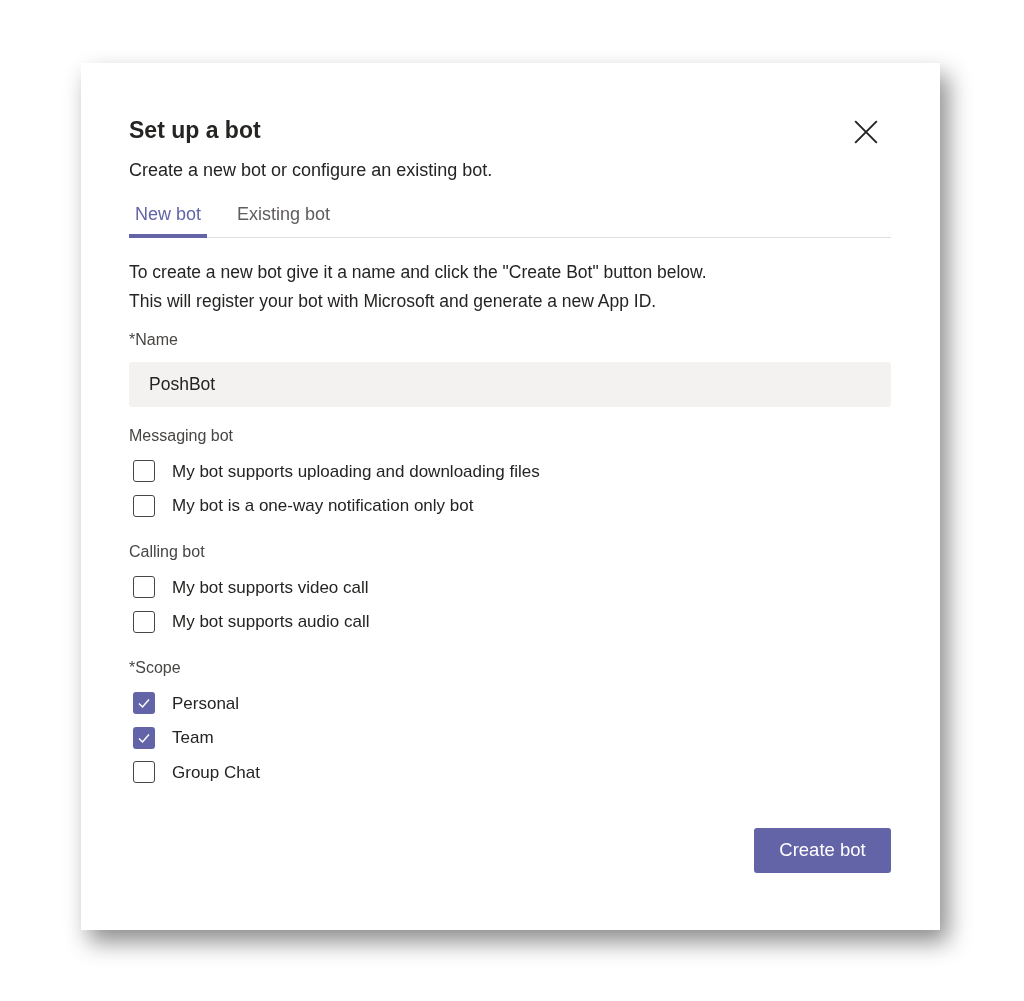 The width and height of the screenshot is (1024, 1001). What do you see at coordinates (822, 850) in the screenshot?
I see `create-bot-button: Create bot` at bounding box center [822, 850].